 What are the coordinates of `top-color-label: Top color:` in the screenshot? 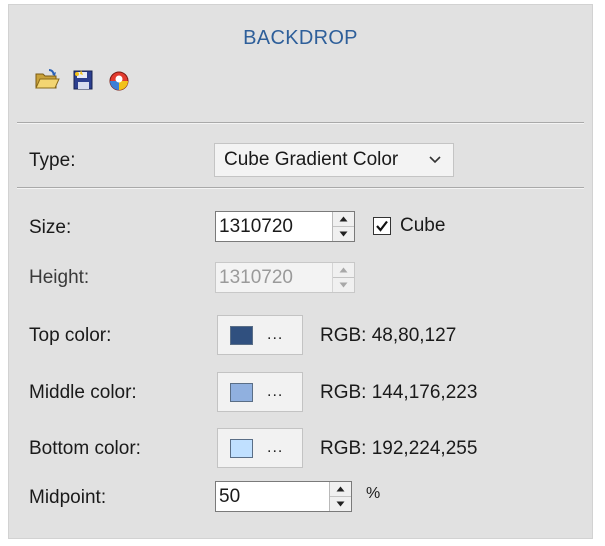 It's located at (70, 335).